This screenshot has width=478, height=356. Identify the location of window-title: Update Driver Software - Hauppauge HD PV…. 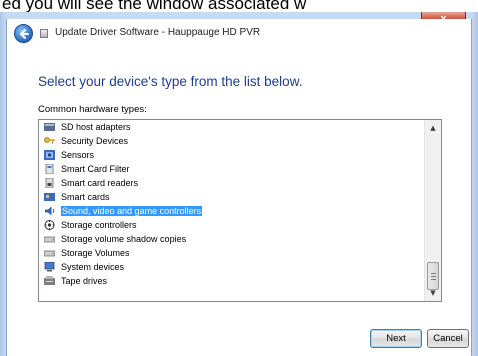
(158, 32).